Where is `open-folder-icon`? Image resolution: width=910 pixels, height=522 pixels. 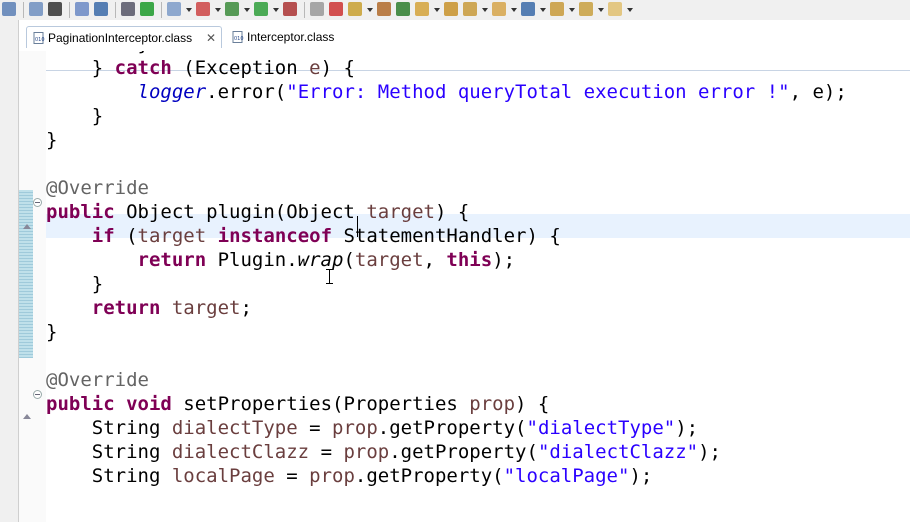
open-folder-icon is located at coordinates (422, 9).